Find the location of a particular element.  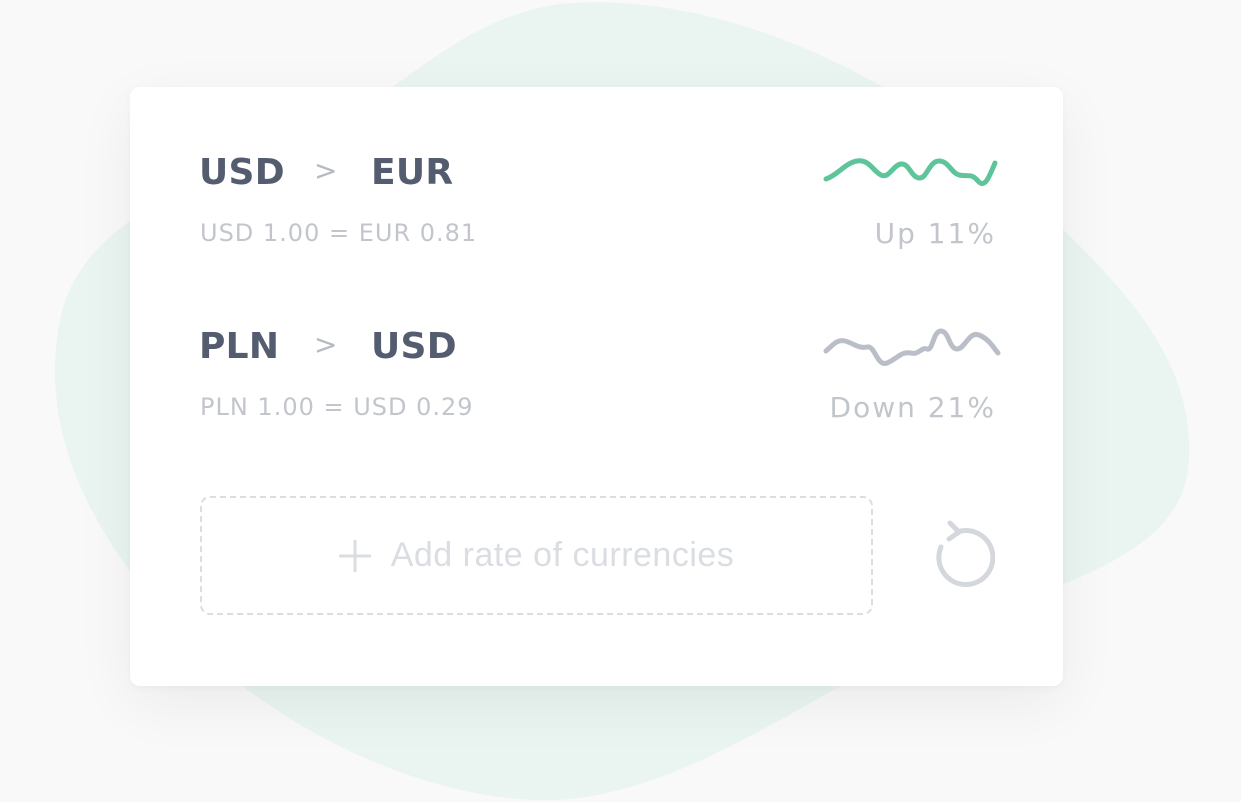

exchange-rate-text: USD 1.00 = EUR 0.81 is located at coordinates (339, 233).